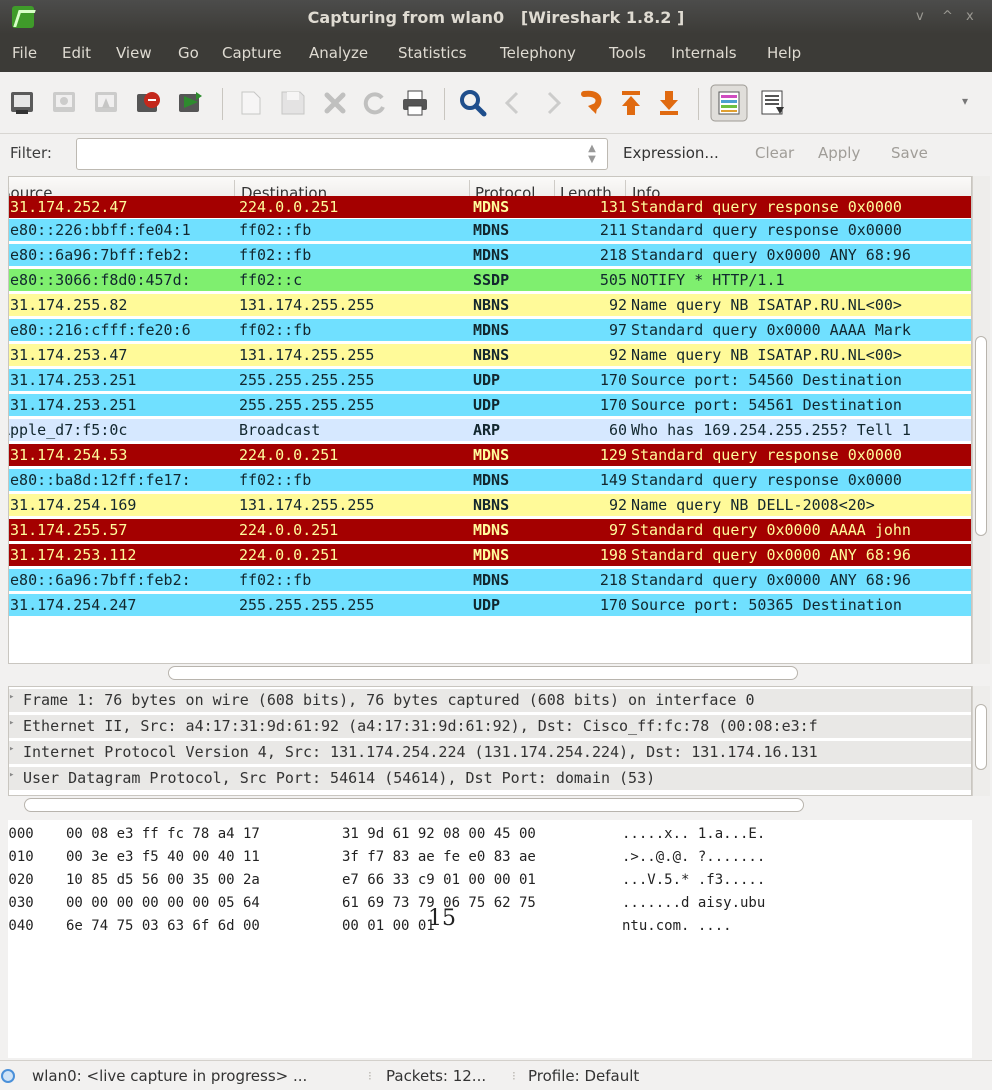 Image resolution: width=992 pixels, height=1090 pixels. What do you see at coordinates (338, 53) in the screenshot?
I see `menu-analyze: Analyze` at bounding box center [338, 53].